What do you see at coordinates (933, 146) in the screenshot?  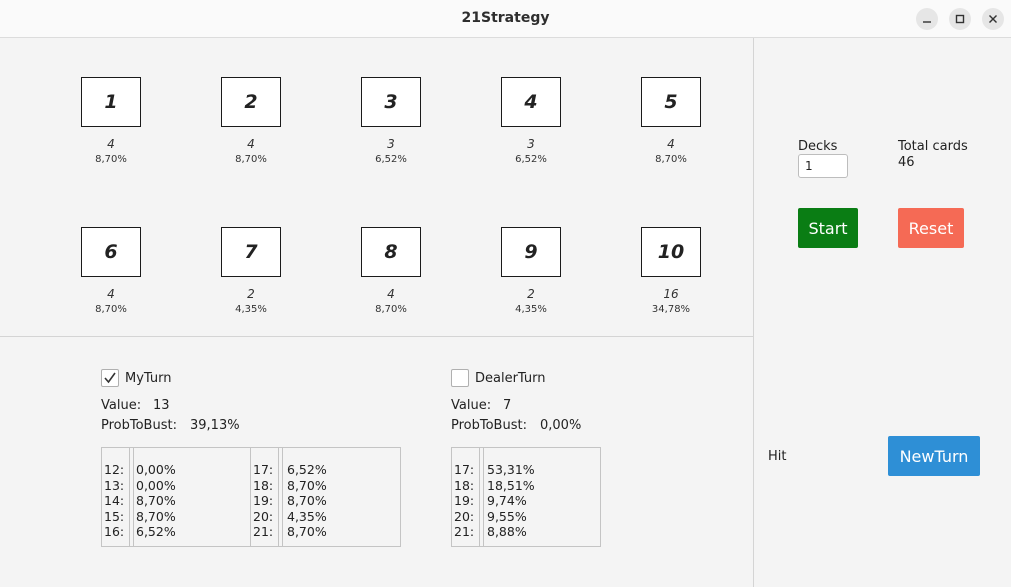 I see `total-cards-label: Total cards` at bounding box center [933, 146].